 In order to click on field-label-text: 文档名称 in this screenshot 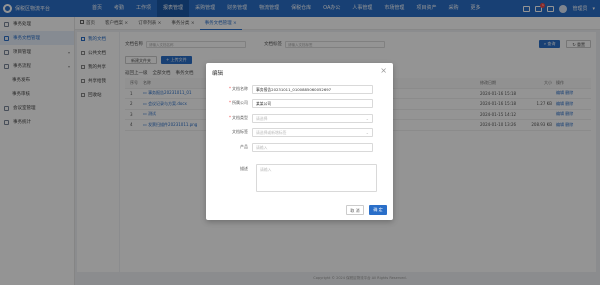, I will do `click(240, 88)`.